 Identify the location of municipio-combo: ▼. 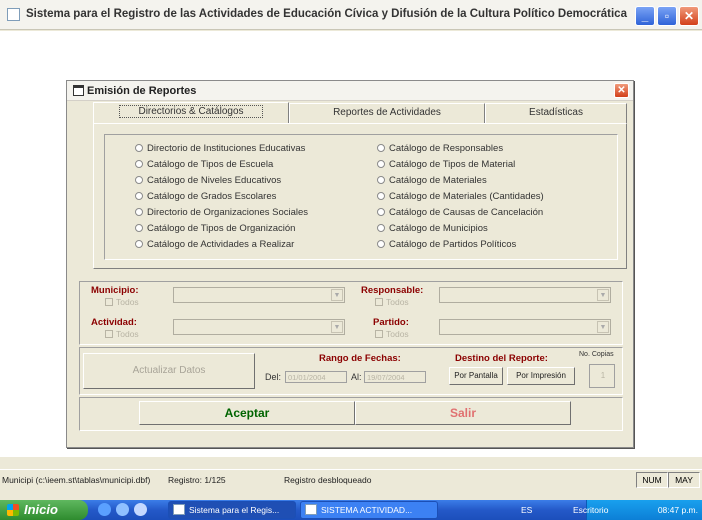
(259, 295).